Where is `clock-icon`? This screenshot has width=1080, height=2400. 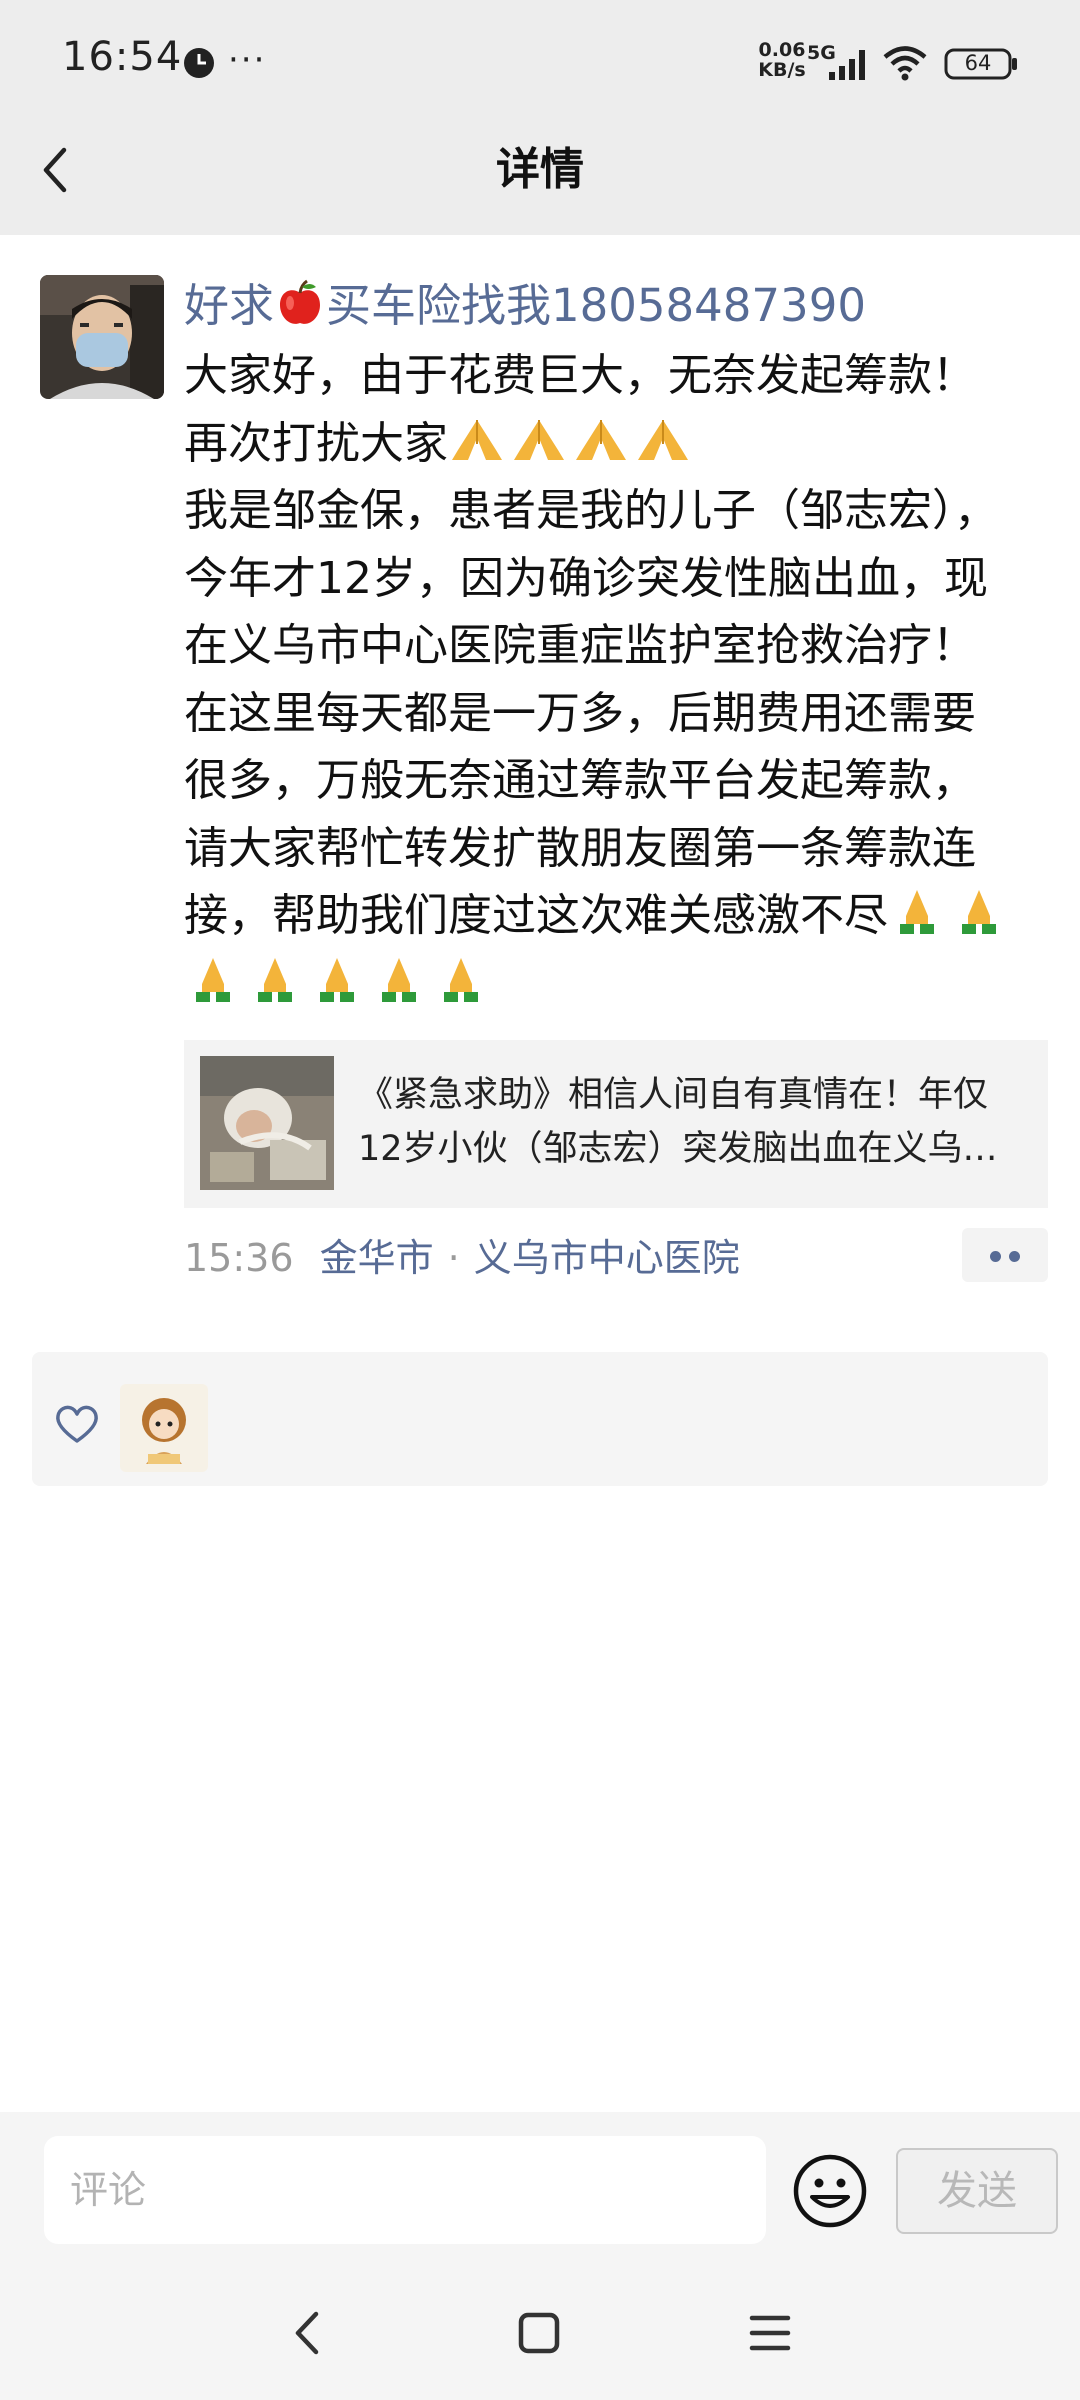 clock-icon is located at coordinates (199, 63).